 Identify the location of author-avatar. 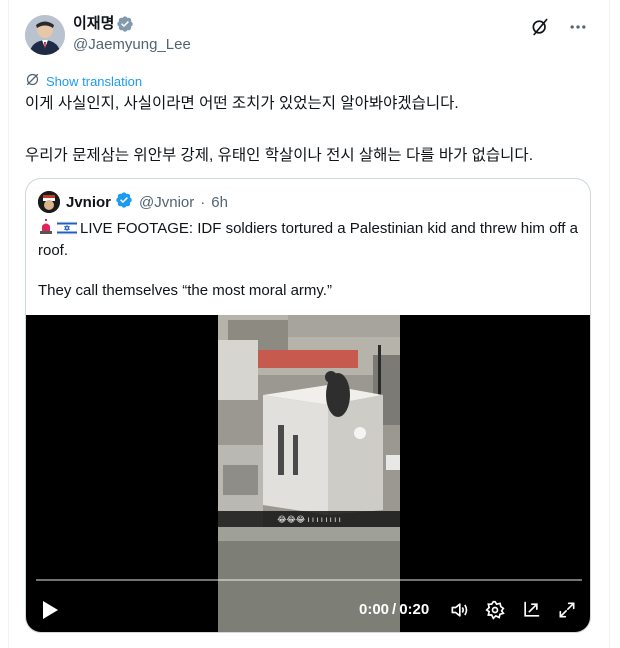
(45, 35).